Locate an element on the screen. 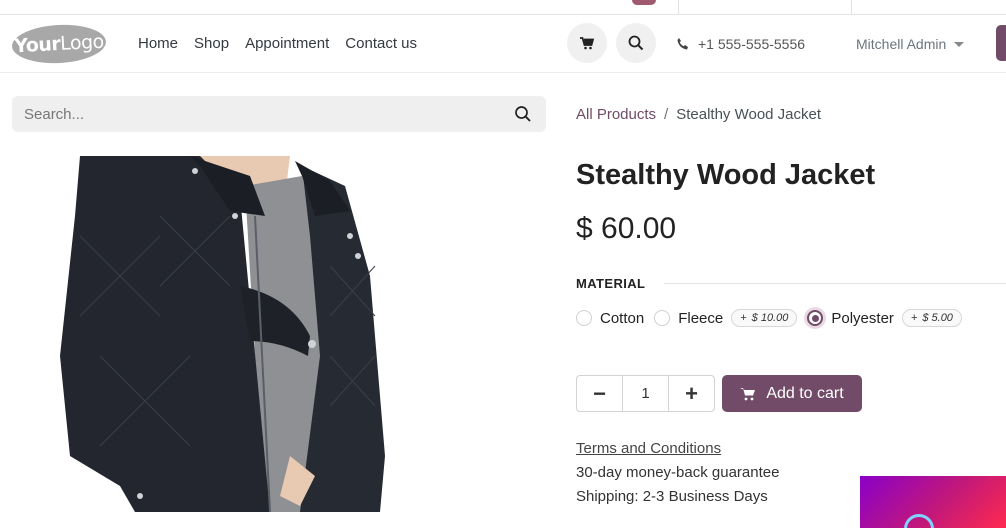 The width and height of the screenshot is (1006, 528). phone-icon is located at coordinates (682, 44).